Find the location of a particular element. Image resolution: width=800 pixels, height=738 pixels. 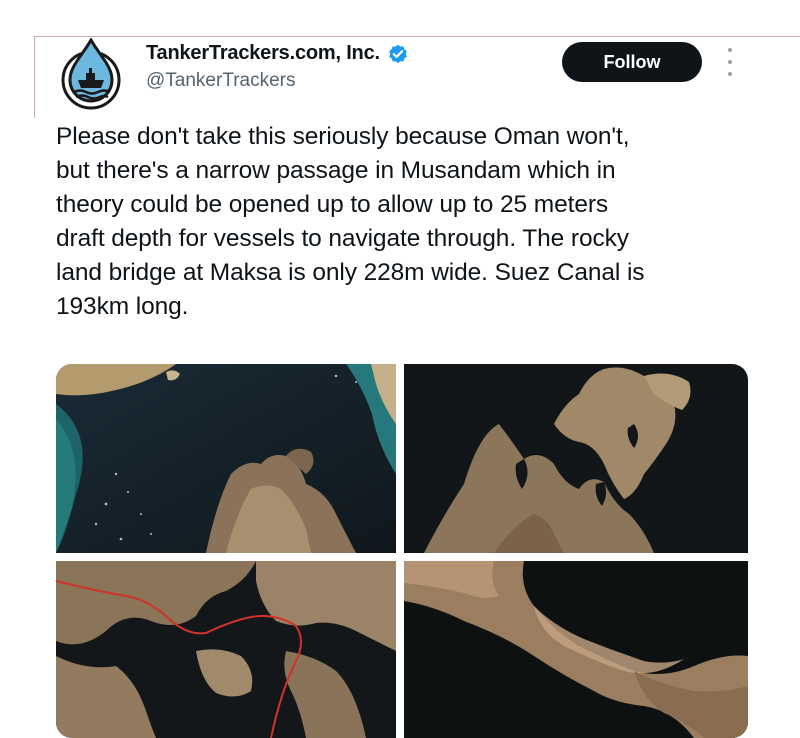

follow-button: Follow is located at coordinates (632, 62).